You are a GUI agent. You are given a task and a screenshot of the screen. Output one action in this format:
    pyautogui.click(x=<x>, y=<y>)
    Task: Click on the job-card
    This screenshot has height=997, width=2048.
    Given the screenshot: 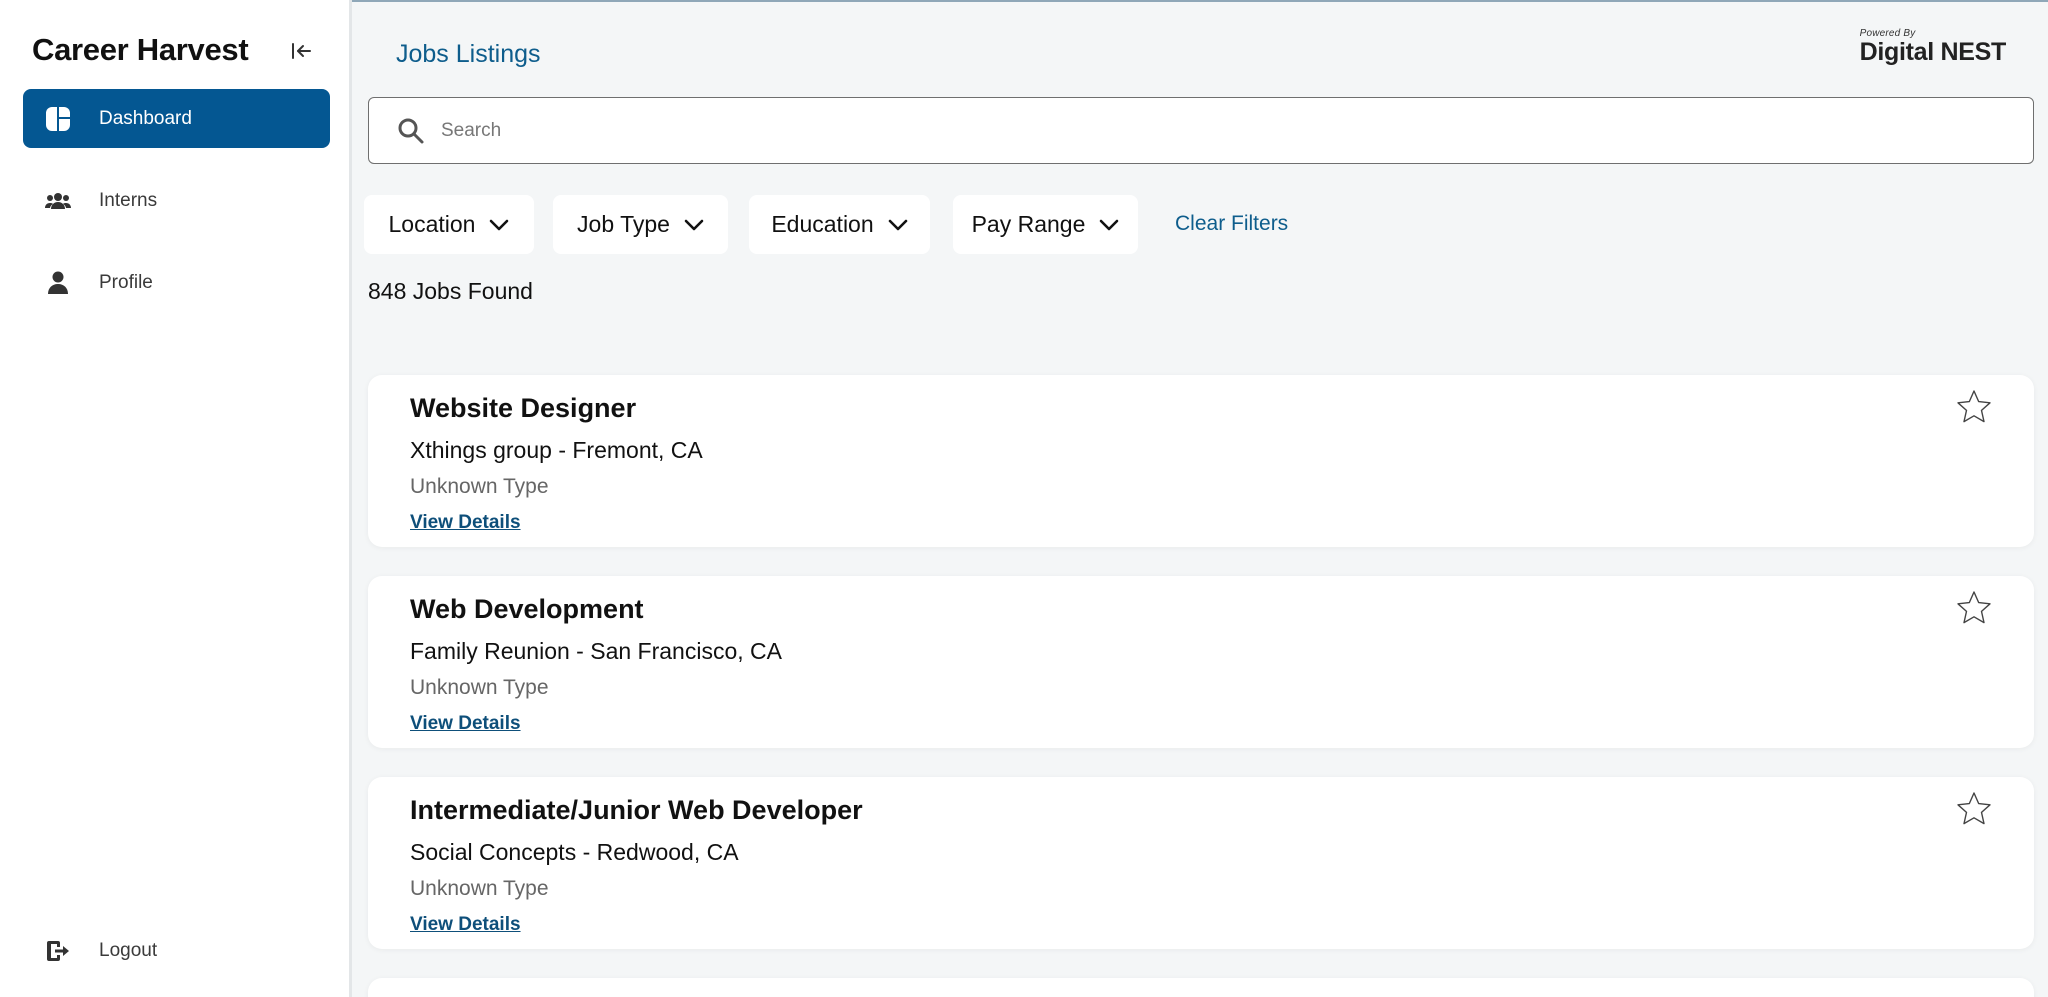 What is the action you would take?
    pyautogui.click(x=1201, y=987)
    